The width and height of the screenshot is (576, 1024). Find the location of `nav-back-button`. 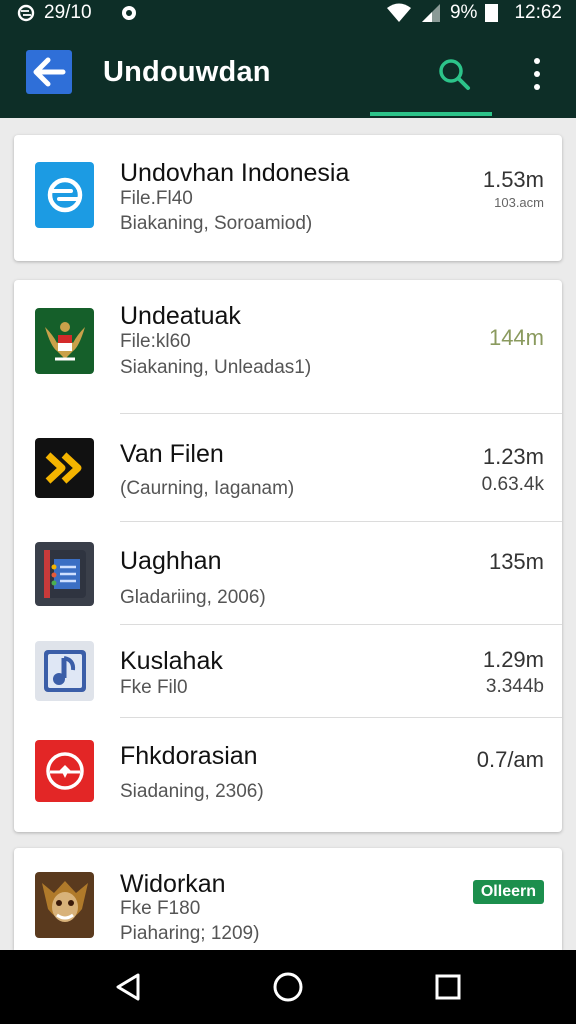

nav-back-button is located at coordinates (128, 987).